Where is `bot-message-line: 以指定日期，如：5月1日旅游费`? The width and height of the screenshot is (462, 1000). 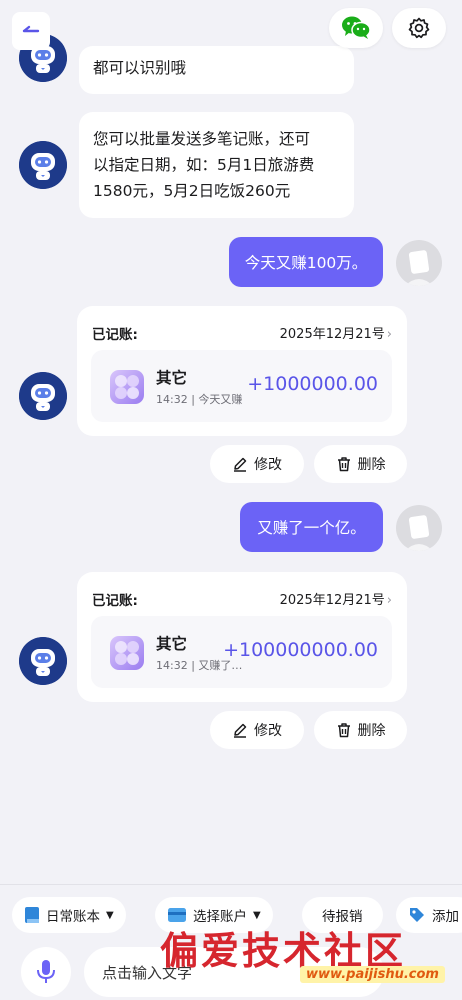
bot-message-line: 以指定日期，如：5月1日旅游费 is located at coordinates (204, 165).